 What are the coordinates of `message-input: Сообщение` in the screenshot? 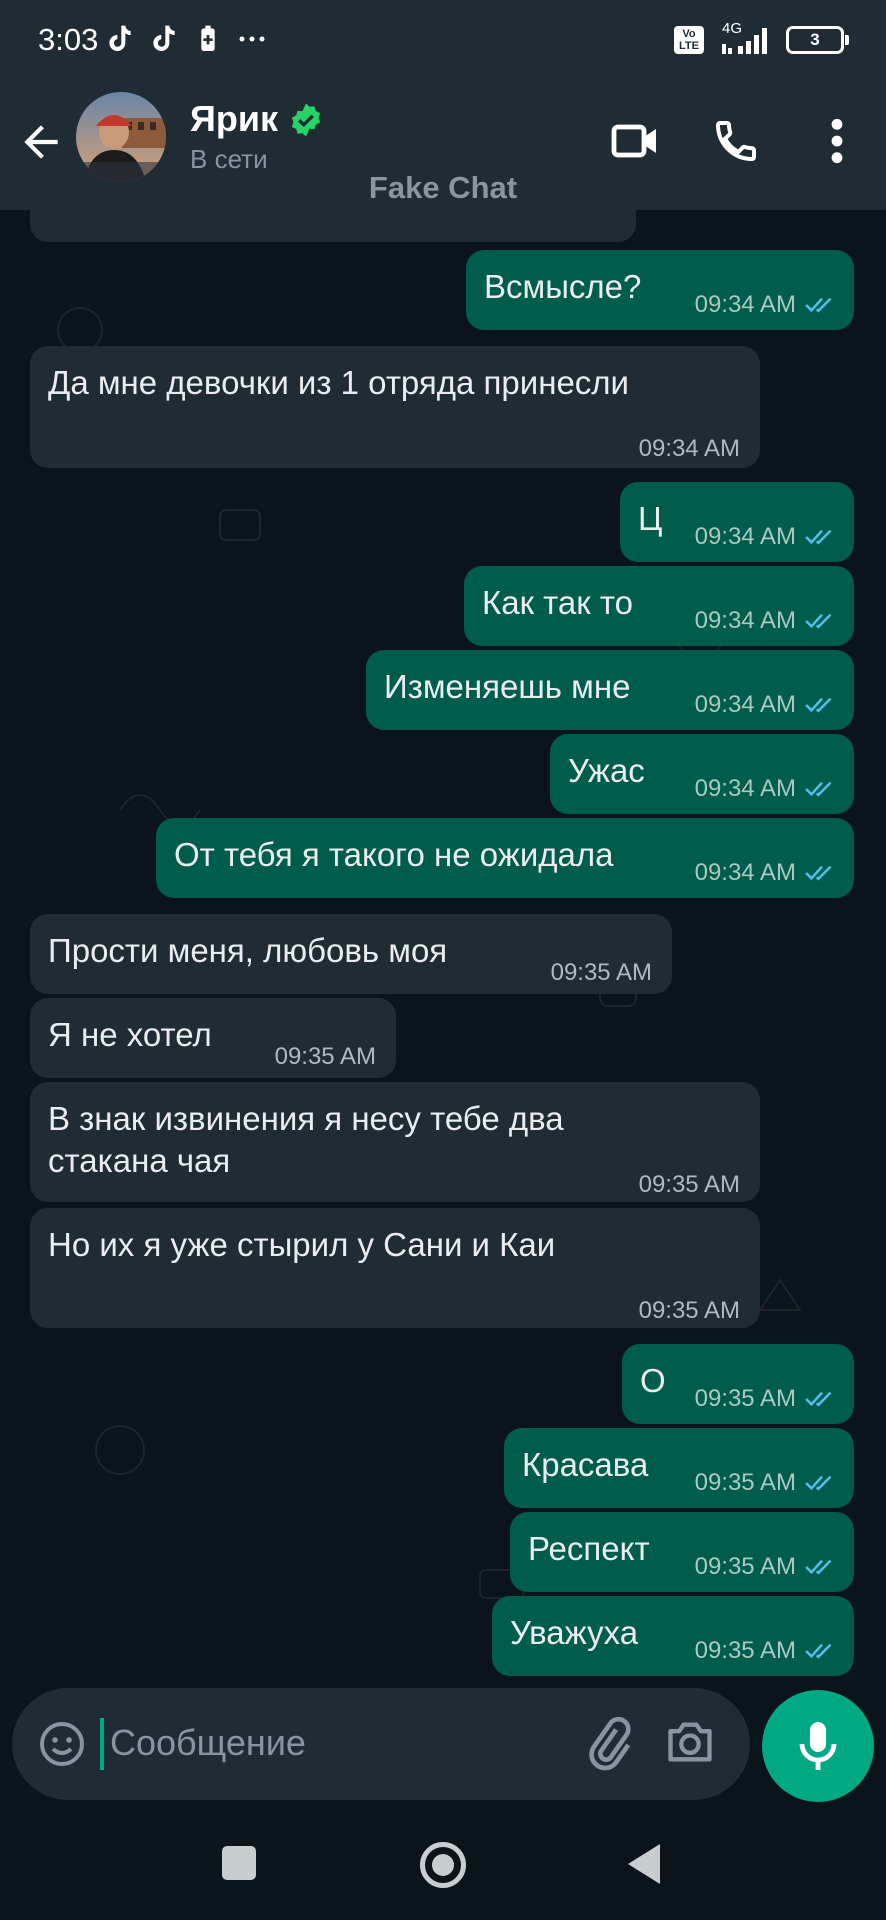 It's located at (381, 1744).